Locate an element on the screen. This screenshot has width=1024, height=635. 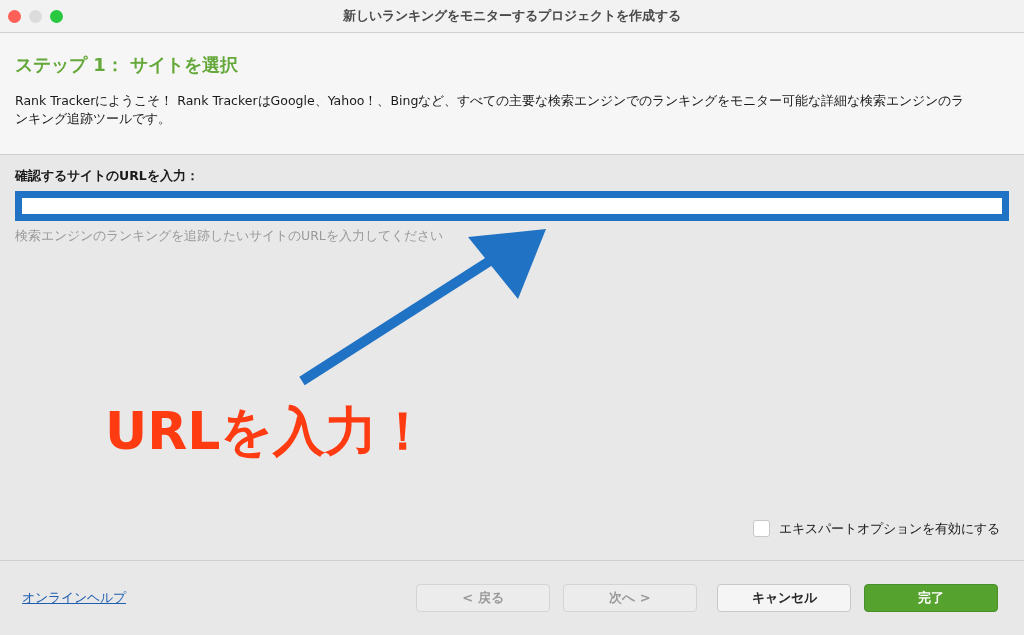
dialog-button: 完了 is located at coordinates (931, 598).